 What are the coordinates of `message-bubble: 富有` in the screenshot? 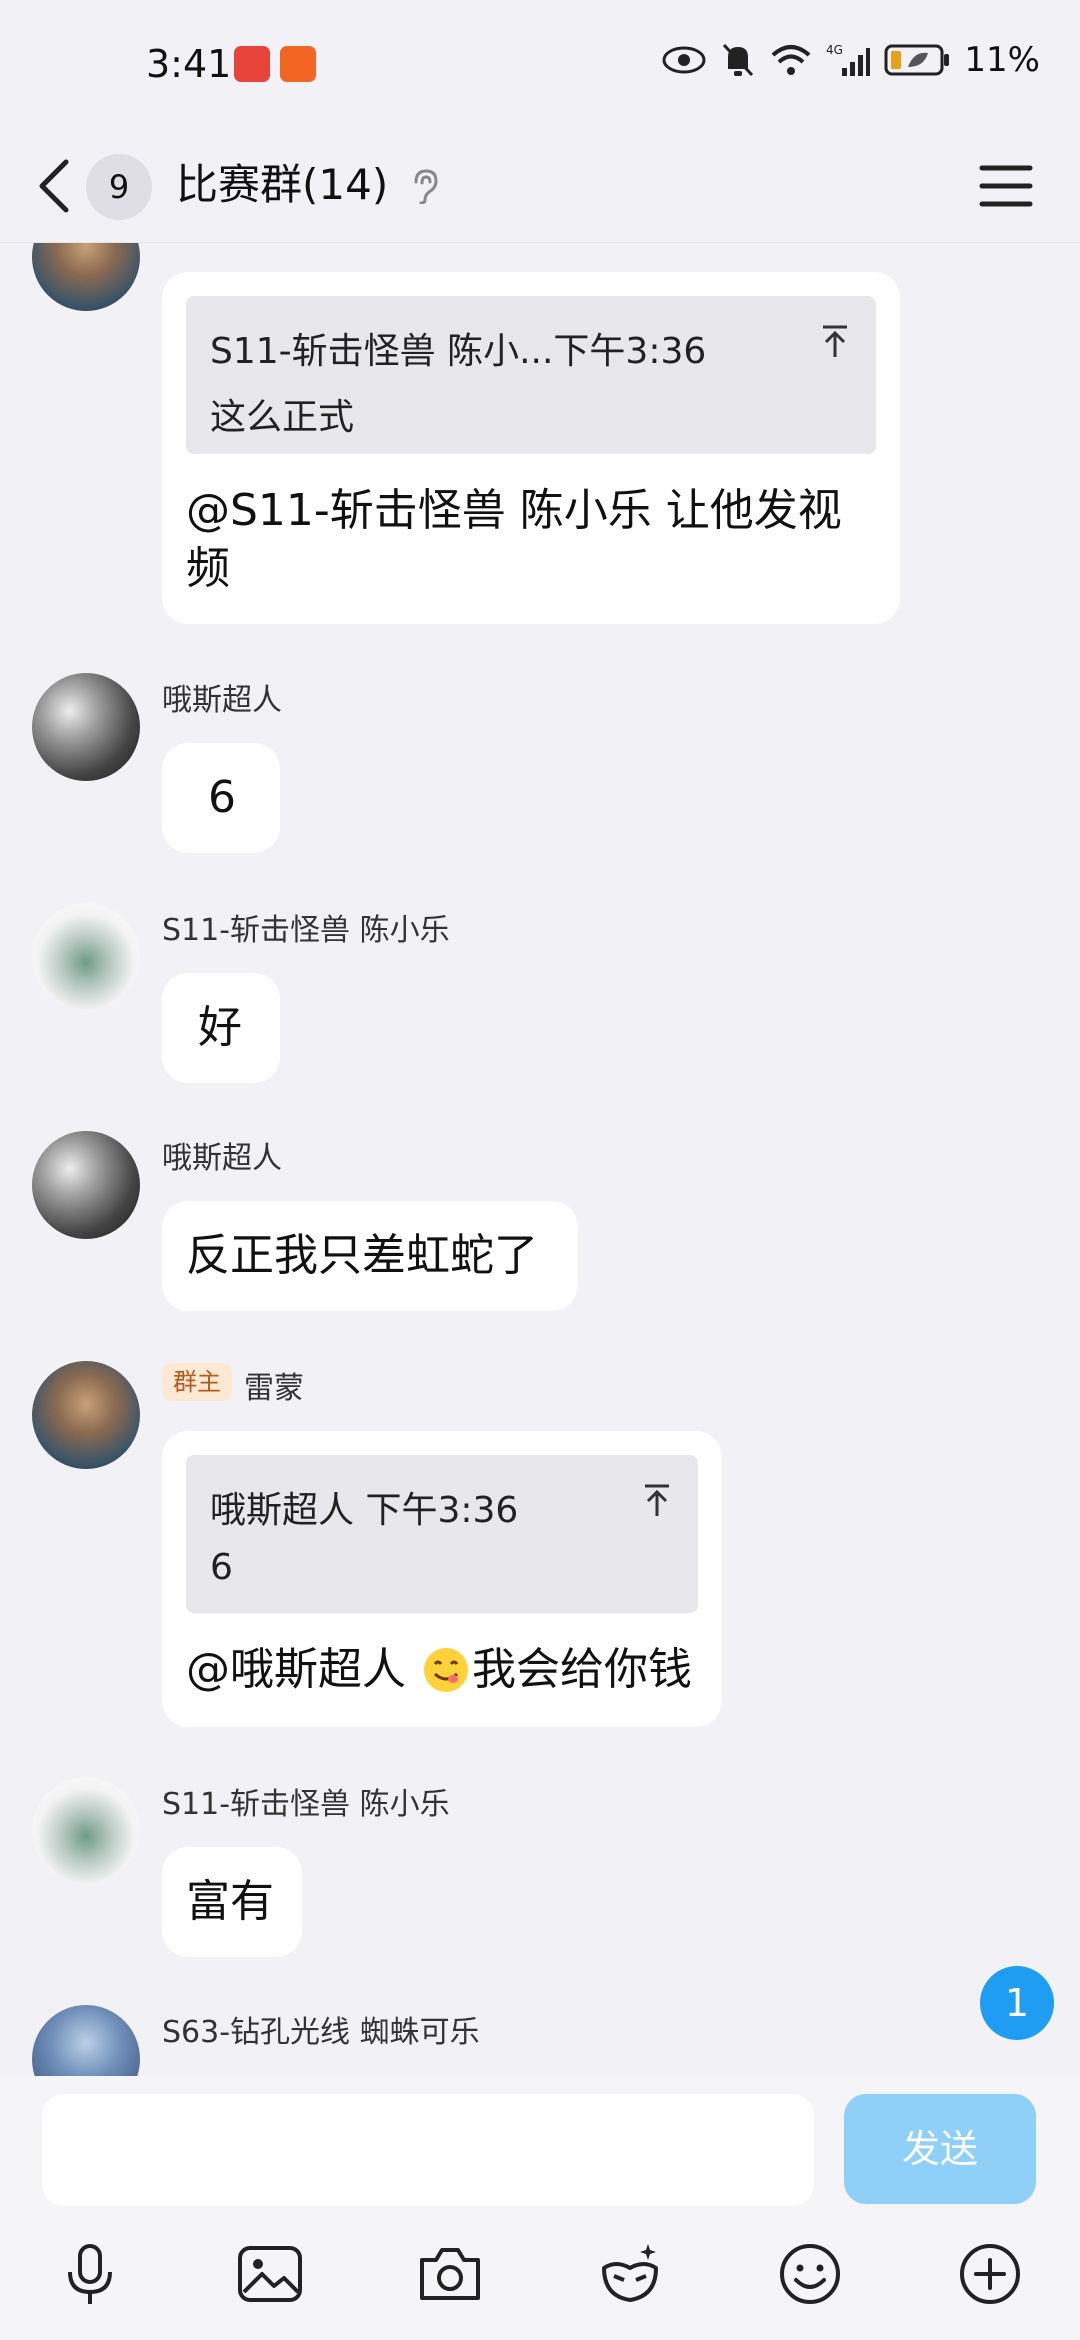 It's located at (232, 1902).